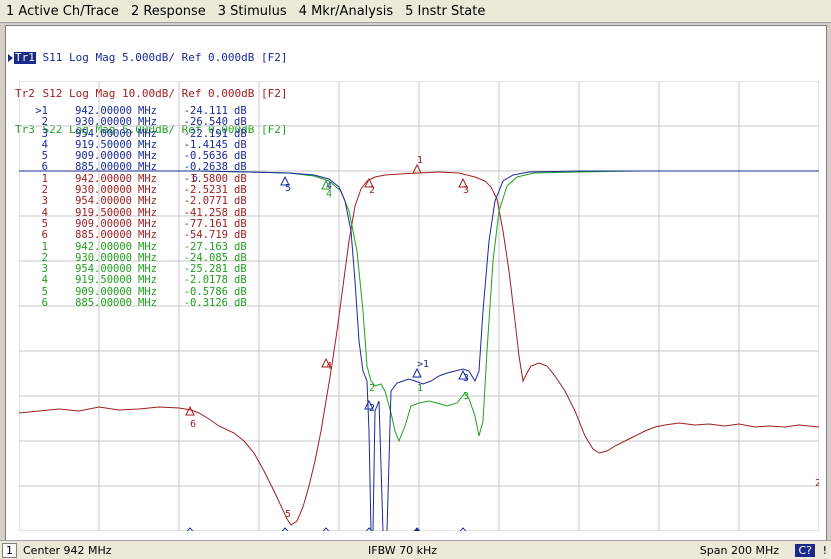  Describe the element at coordinates (252, 11) in the screenshot. I see `menu-stimulus: 3 Stimulus` at that location.